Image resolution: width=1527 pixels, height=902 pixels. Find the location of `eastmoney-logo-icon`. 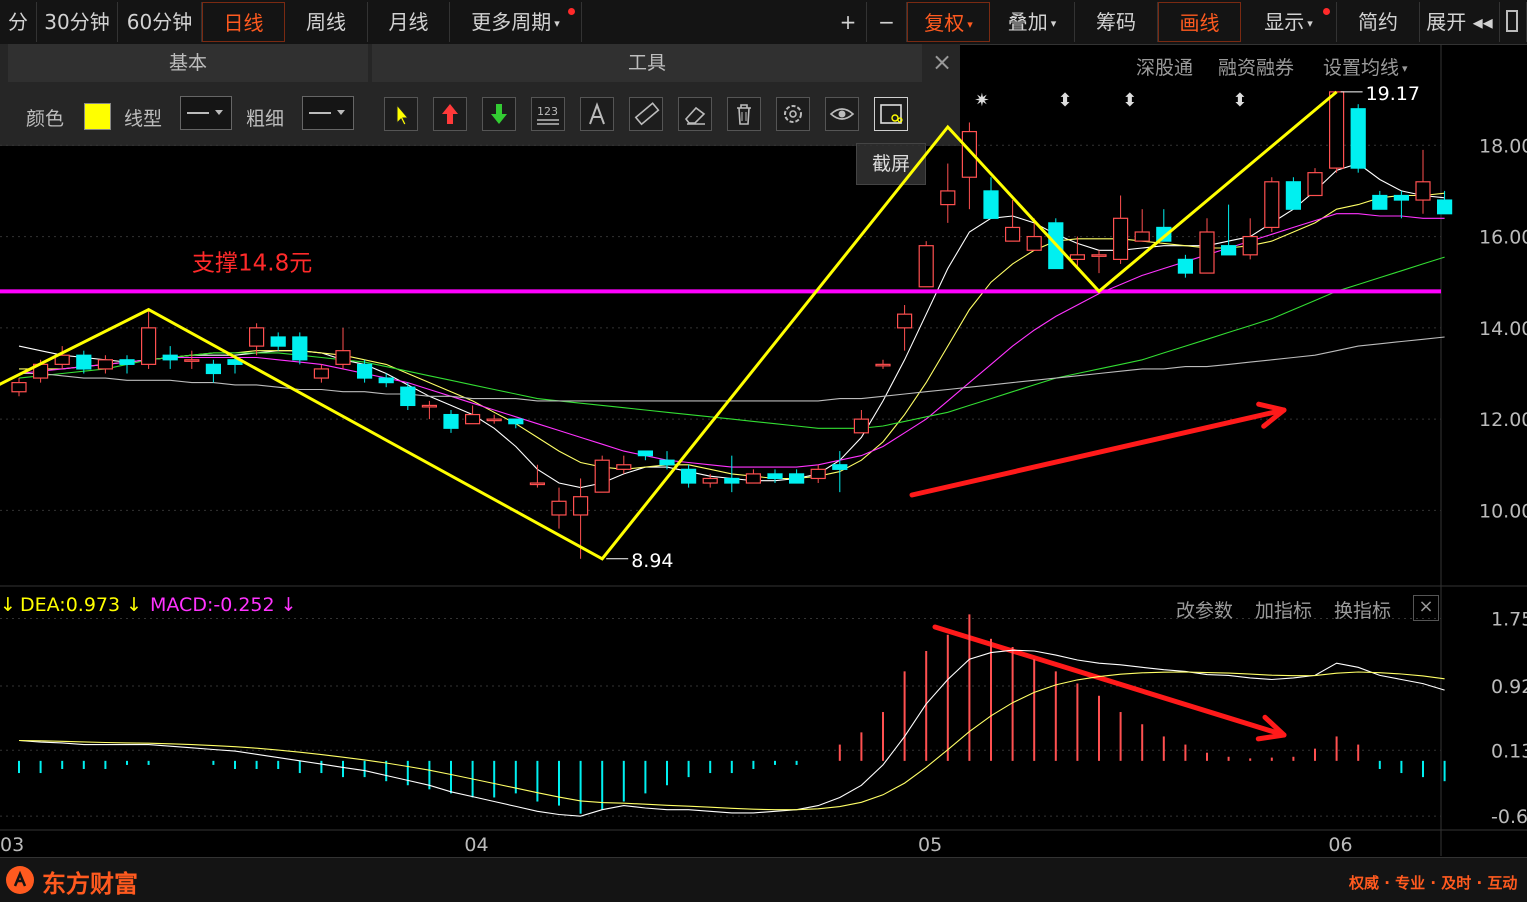

eastmoney-logo-icon is located at coordinates (20, 880).